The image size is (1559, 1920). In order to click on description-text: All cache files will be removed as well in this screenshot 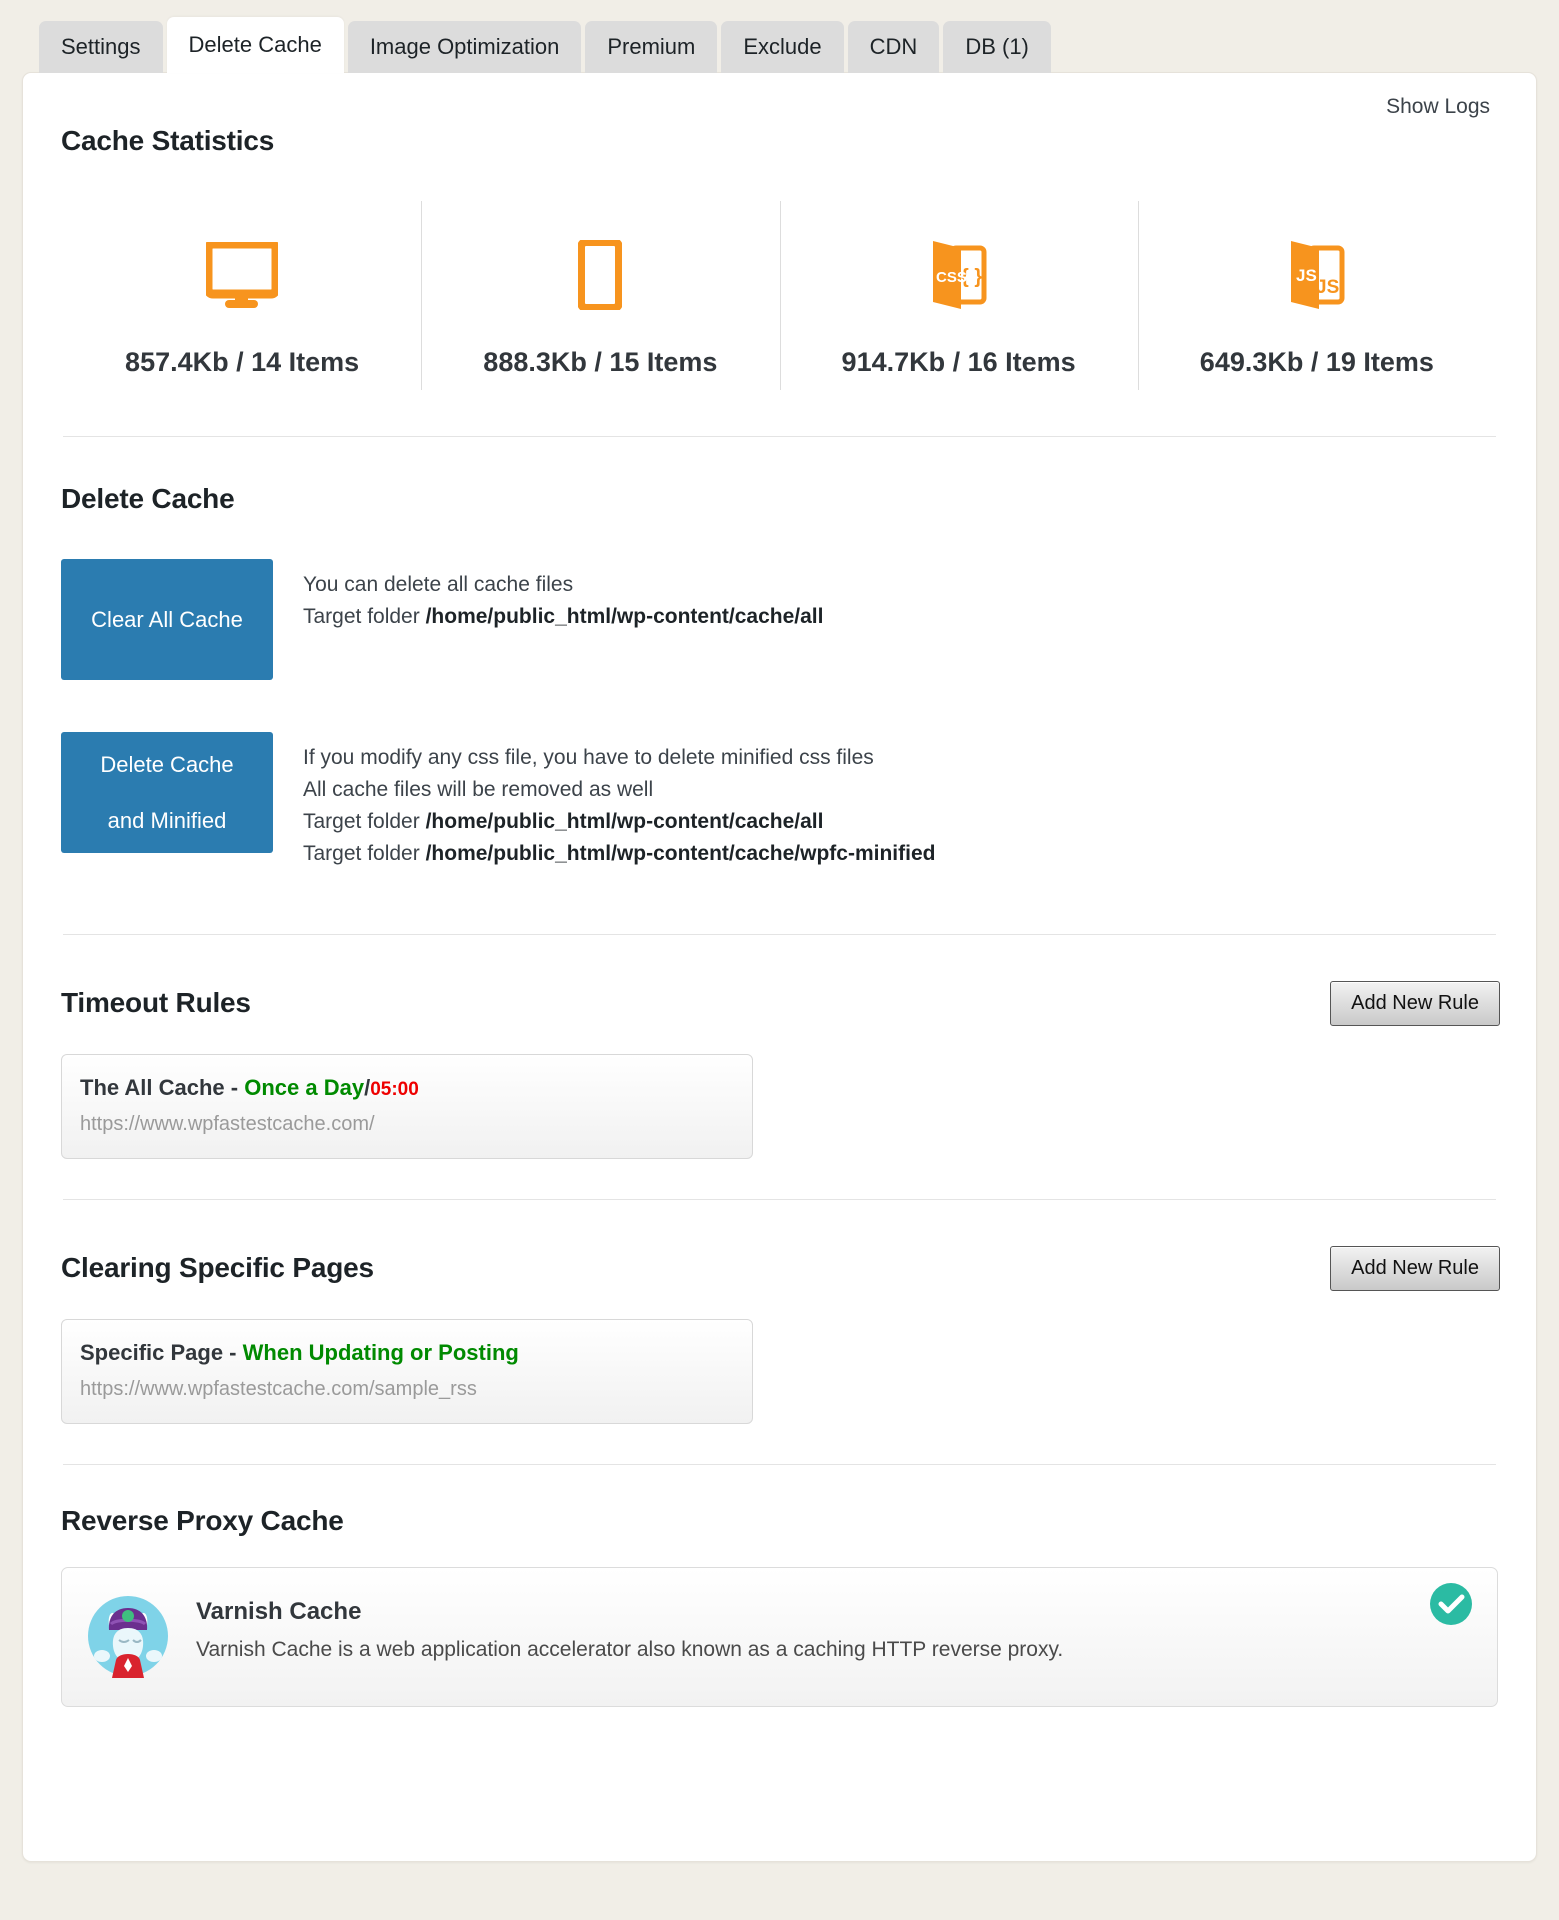, I will do `click(478, 789)`.